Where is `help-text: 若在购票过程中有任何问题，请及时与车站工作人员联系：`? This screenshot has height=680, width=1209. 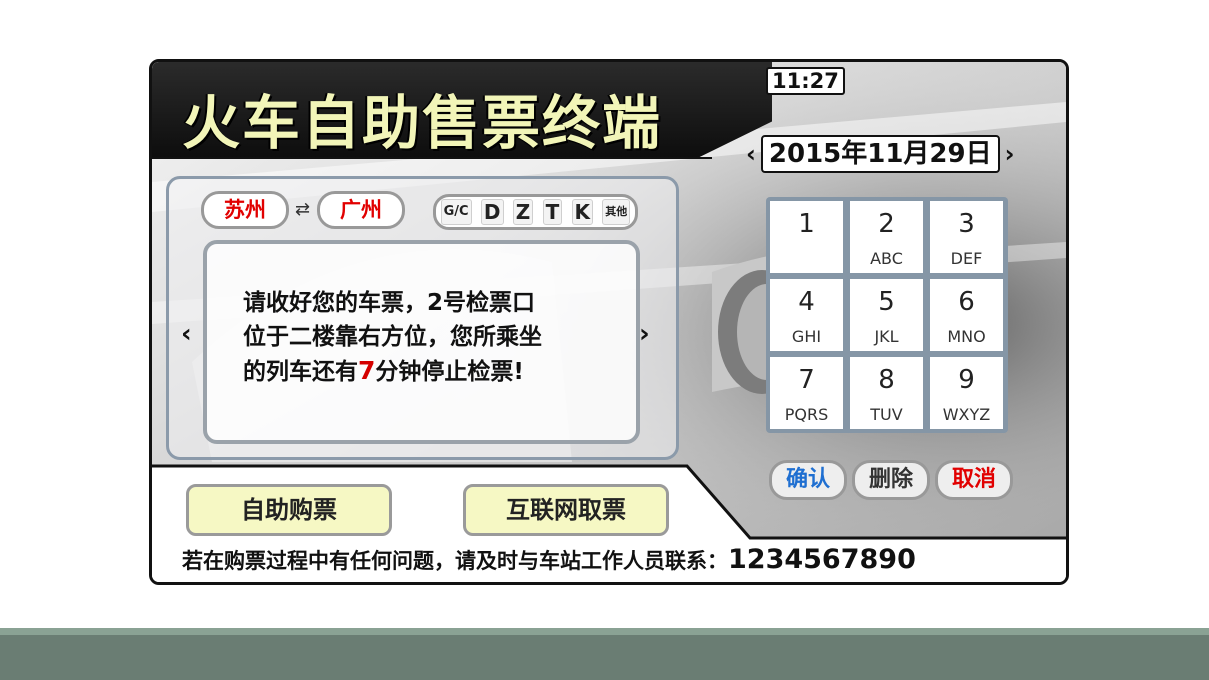
help-text: 若在购票过程中有任何问题，请及时与车站工作人员联系： is located at coordinates (455, 561).